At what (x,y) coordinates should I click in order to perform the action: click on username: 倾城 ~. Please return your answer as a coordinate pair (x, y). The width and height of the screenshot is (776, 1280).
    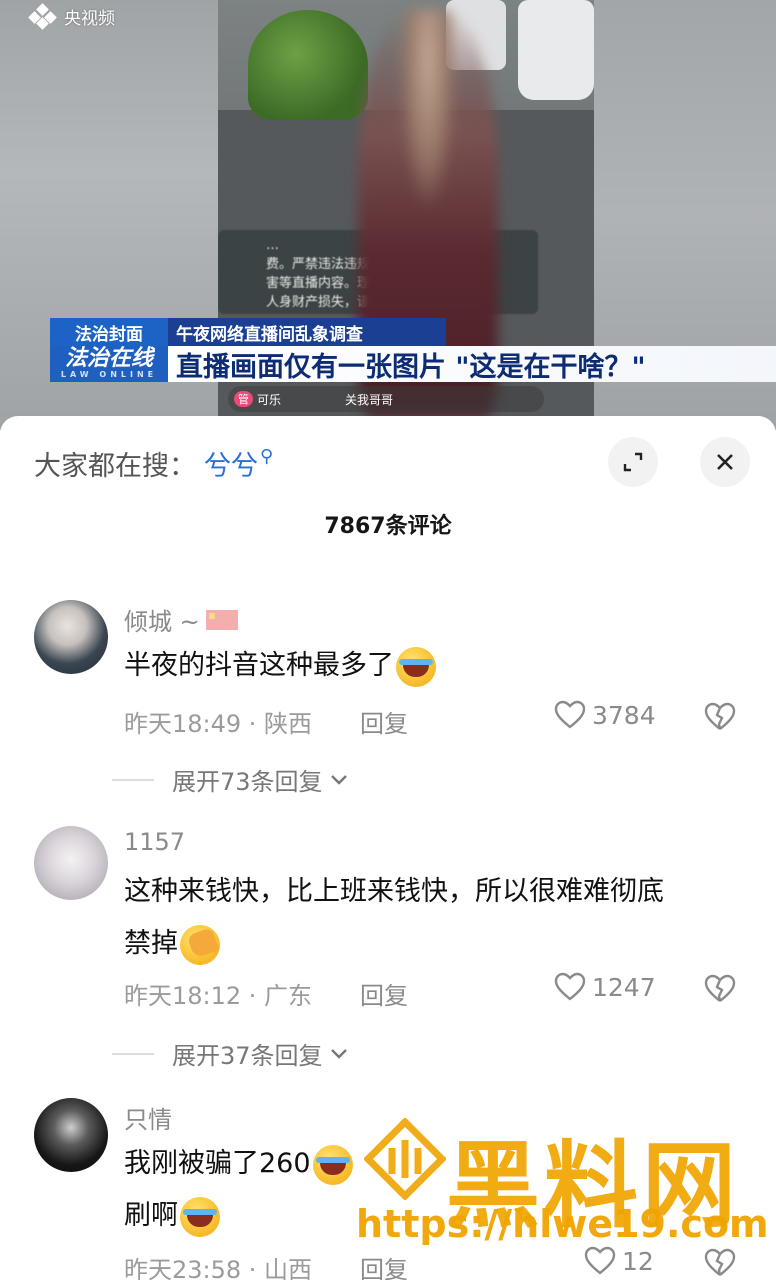
    Looking at the image, I should click on (181, 619).